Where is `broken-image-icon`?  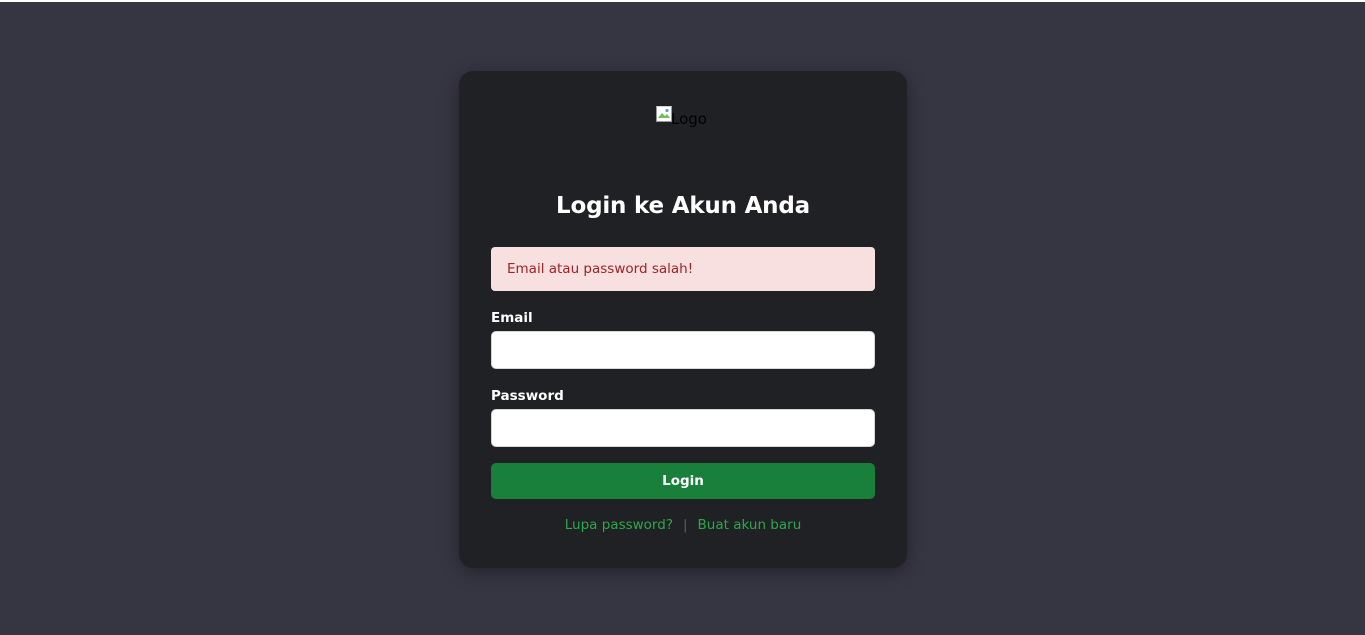
broken-image-icon is located at coordinates (664, 114).